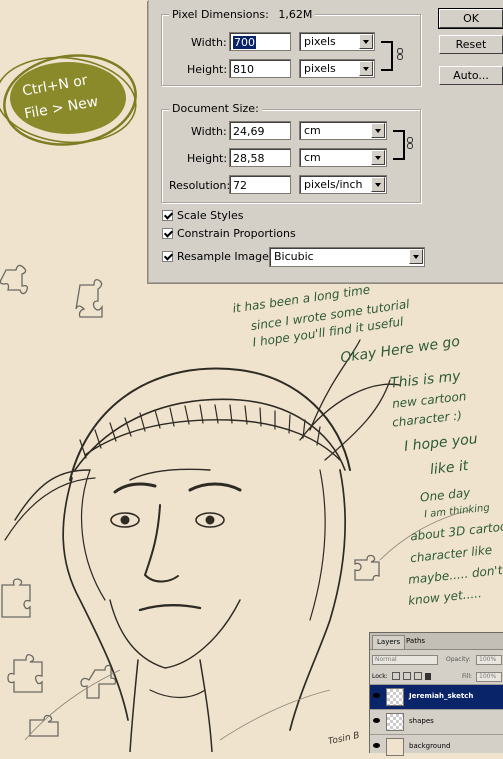  I want to click on pixel-width-unit-select: pixels, so click(337, 41).